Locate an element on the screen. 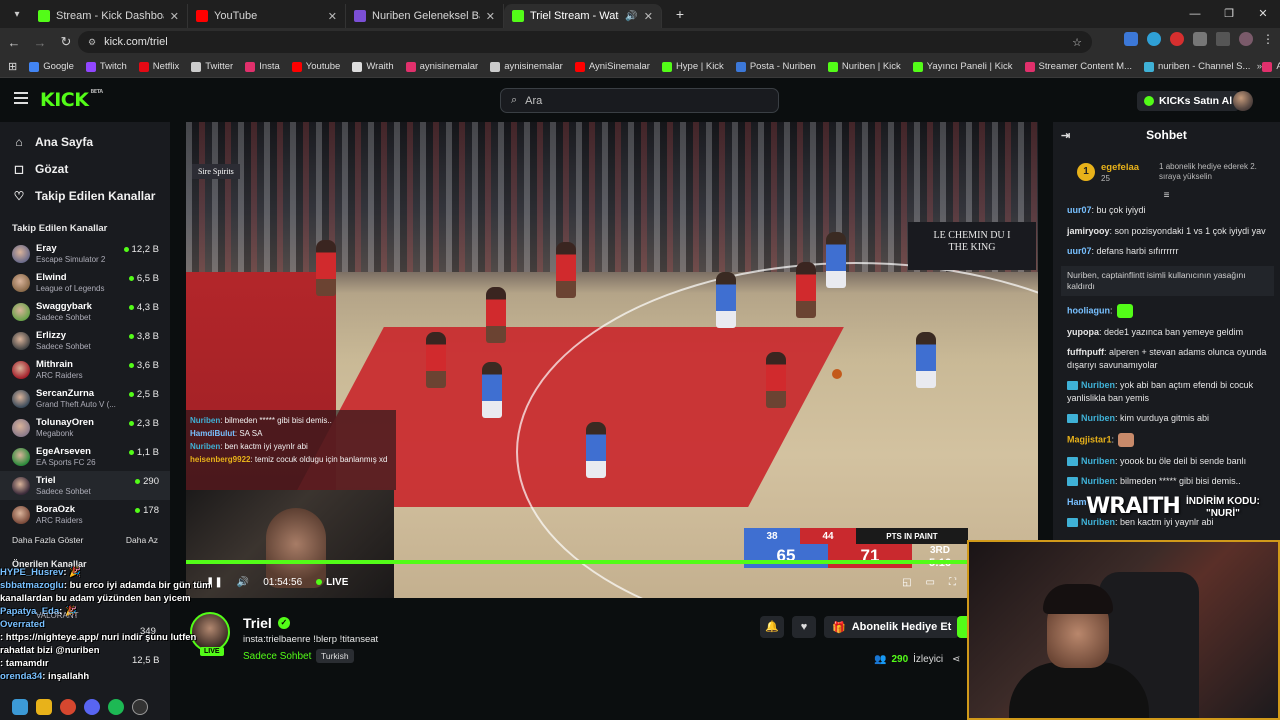 The width and height of the screenshot is (1280, 720). show-more-button: Daha Fazla Göster is located at coordinates (47, 540).